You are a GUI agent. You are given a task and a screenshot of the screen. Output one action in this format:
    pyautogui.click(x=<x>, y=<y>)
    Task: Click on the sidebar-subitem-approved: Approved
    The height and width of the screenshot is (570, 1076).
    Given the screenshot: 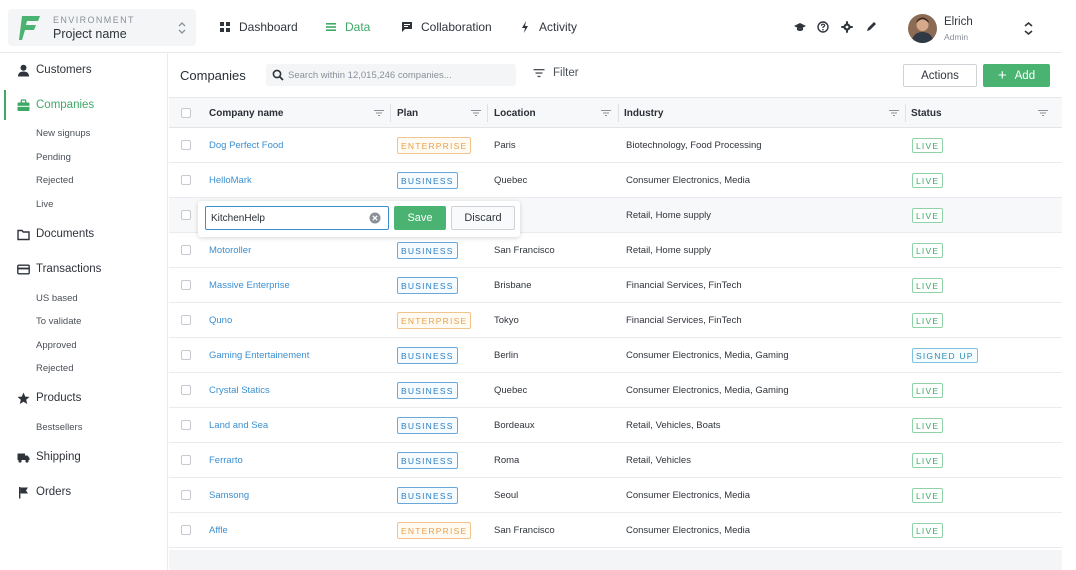 What is the action you would take?
    pyautogui.click(x=56, y=345)
    